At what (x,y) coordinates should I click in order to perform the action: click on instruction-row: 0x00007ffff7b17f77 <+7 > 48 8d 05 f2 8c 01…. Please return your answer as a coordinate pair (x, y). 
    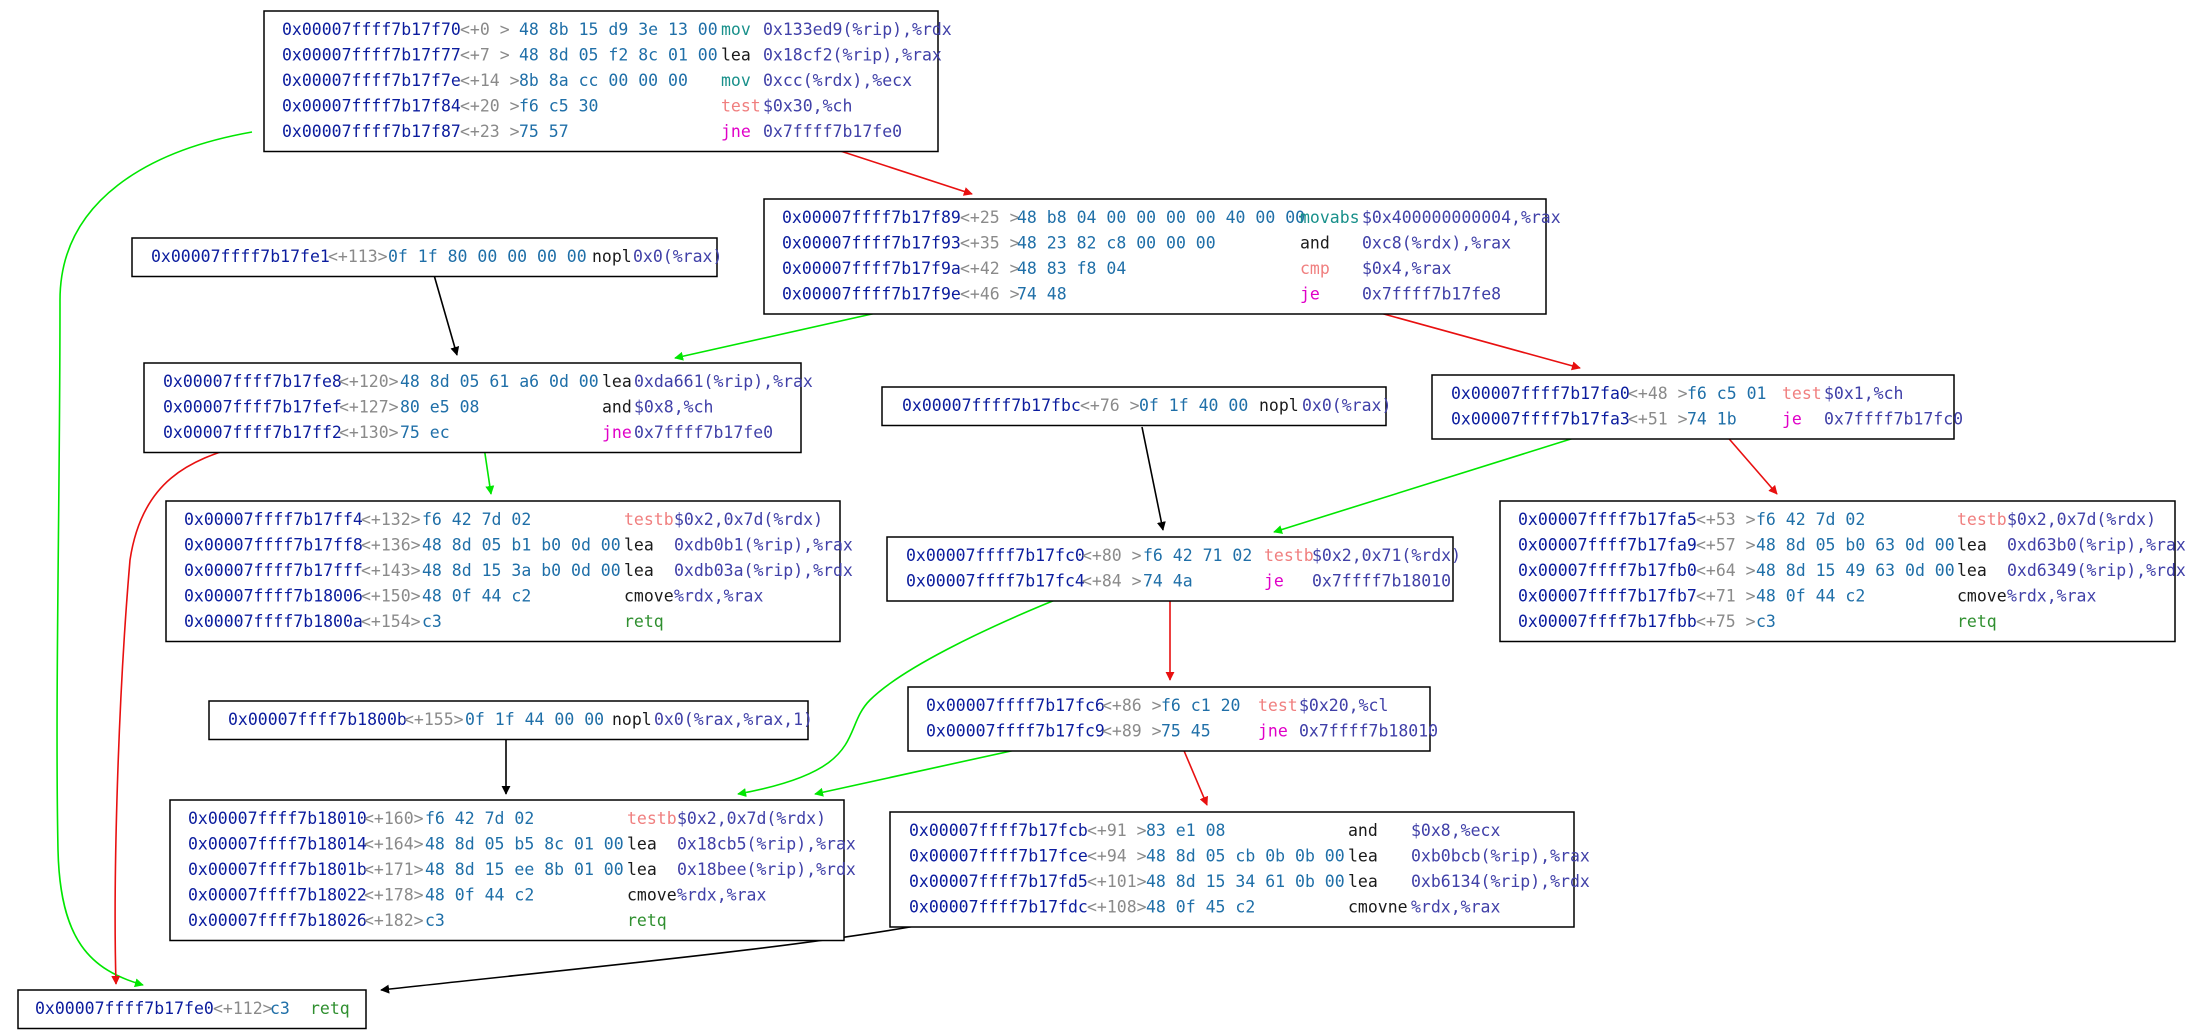
    Looking at the image, I should click on (612, 55).